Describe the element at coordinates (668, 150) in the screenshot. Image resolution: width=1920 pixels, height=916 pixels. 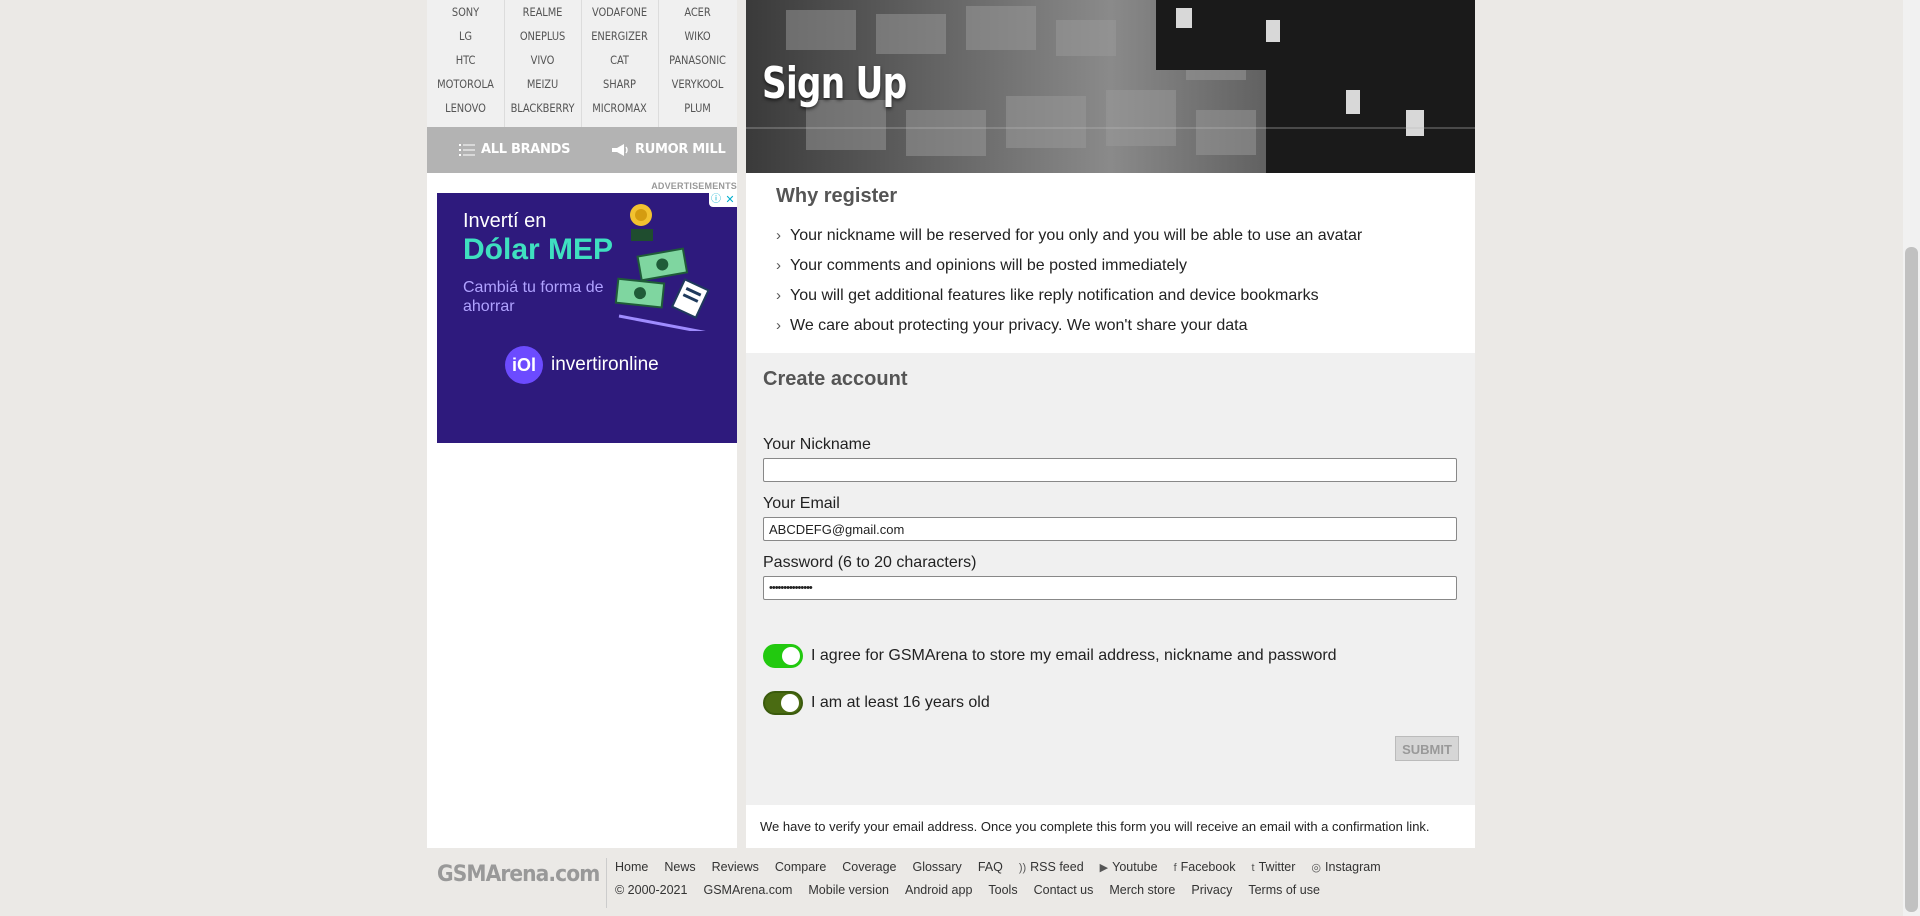
I see `rumor-mill-button: RUMOR MILL` at that location.